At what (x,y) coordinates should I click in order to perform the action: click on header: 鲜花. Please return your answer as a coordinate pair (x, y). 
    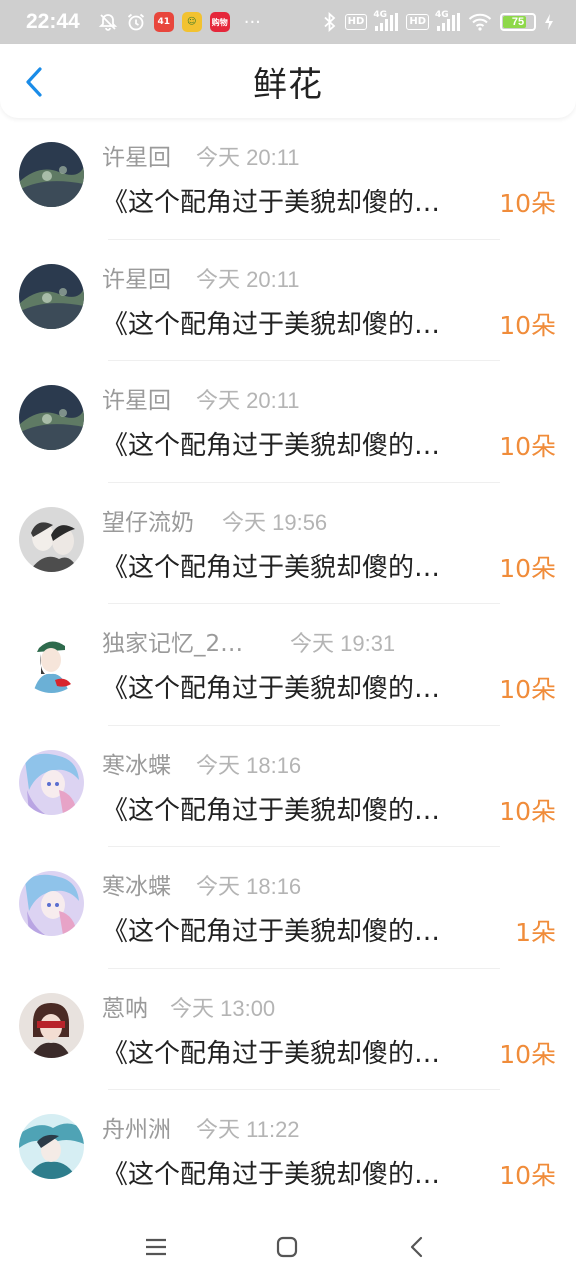
    Looking at the image, I should click on (288, 81).